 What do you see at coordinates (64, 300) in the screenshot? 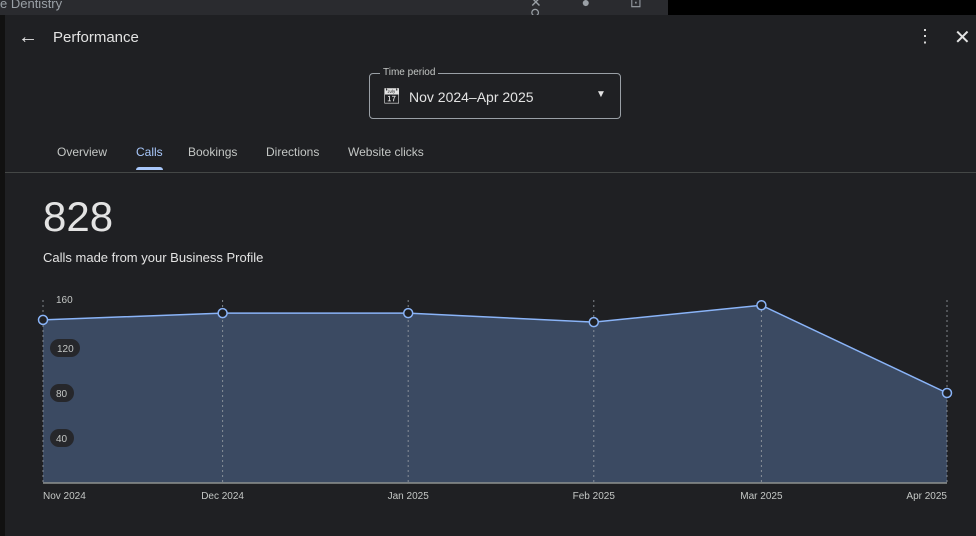
I see `y-tick-label: 160` at bounding box center [64, 300].